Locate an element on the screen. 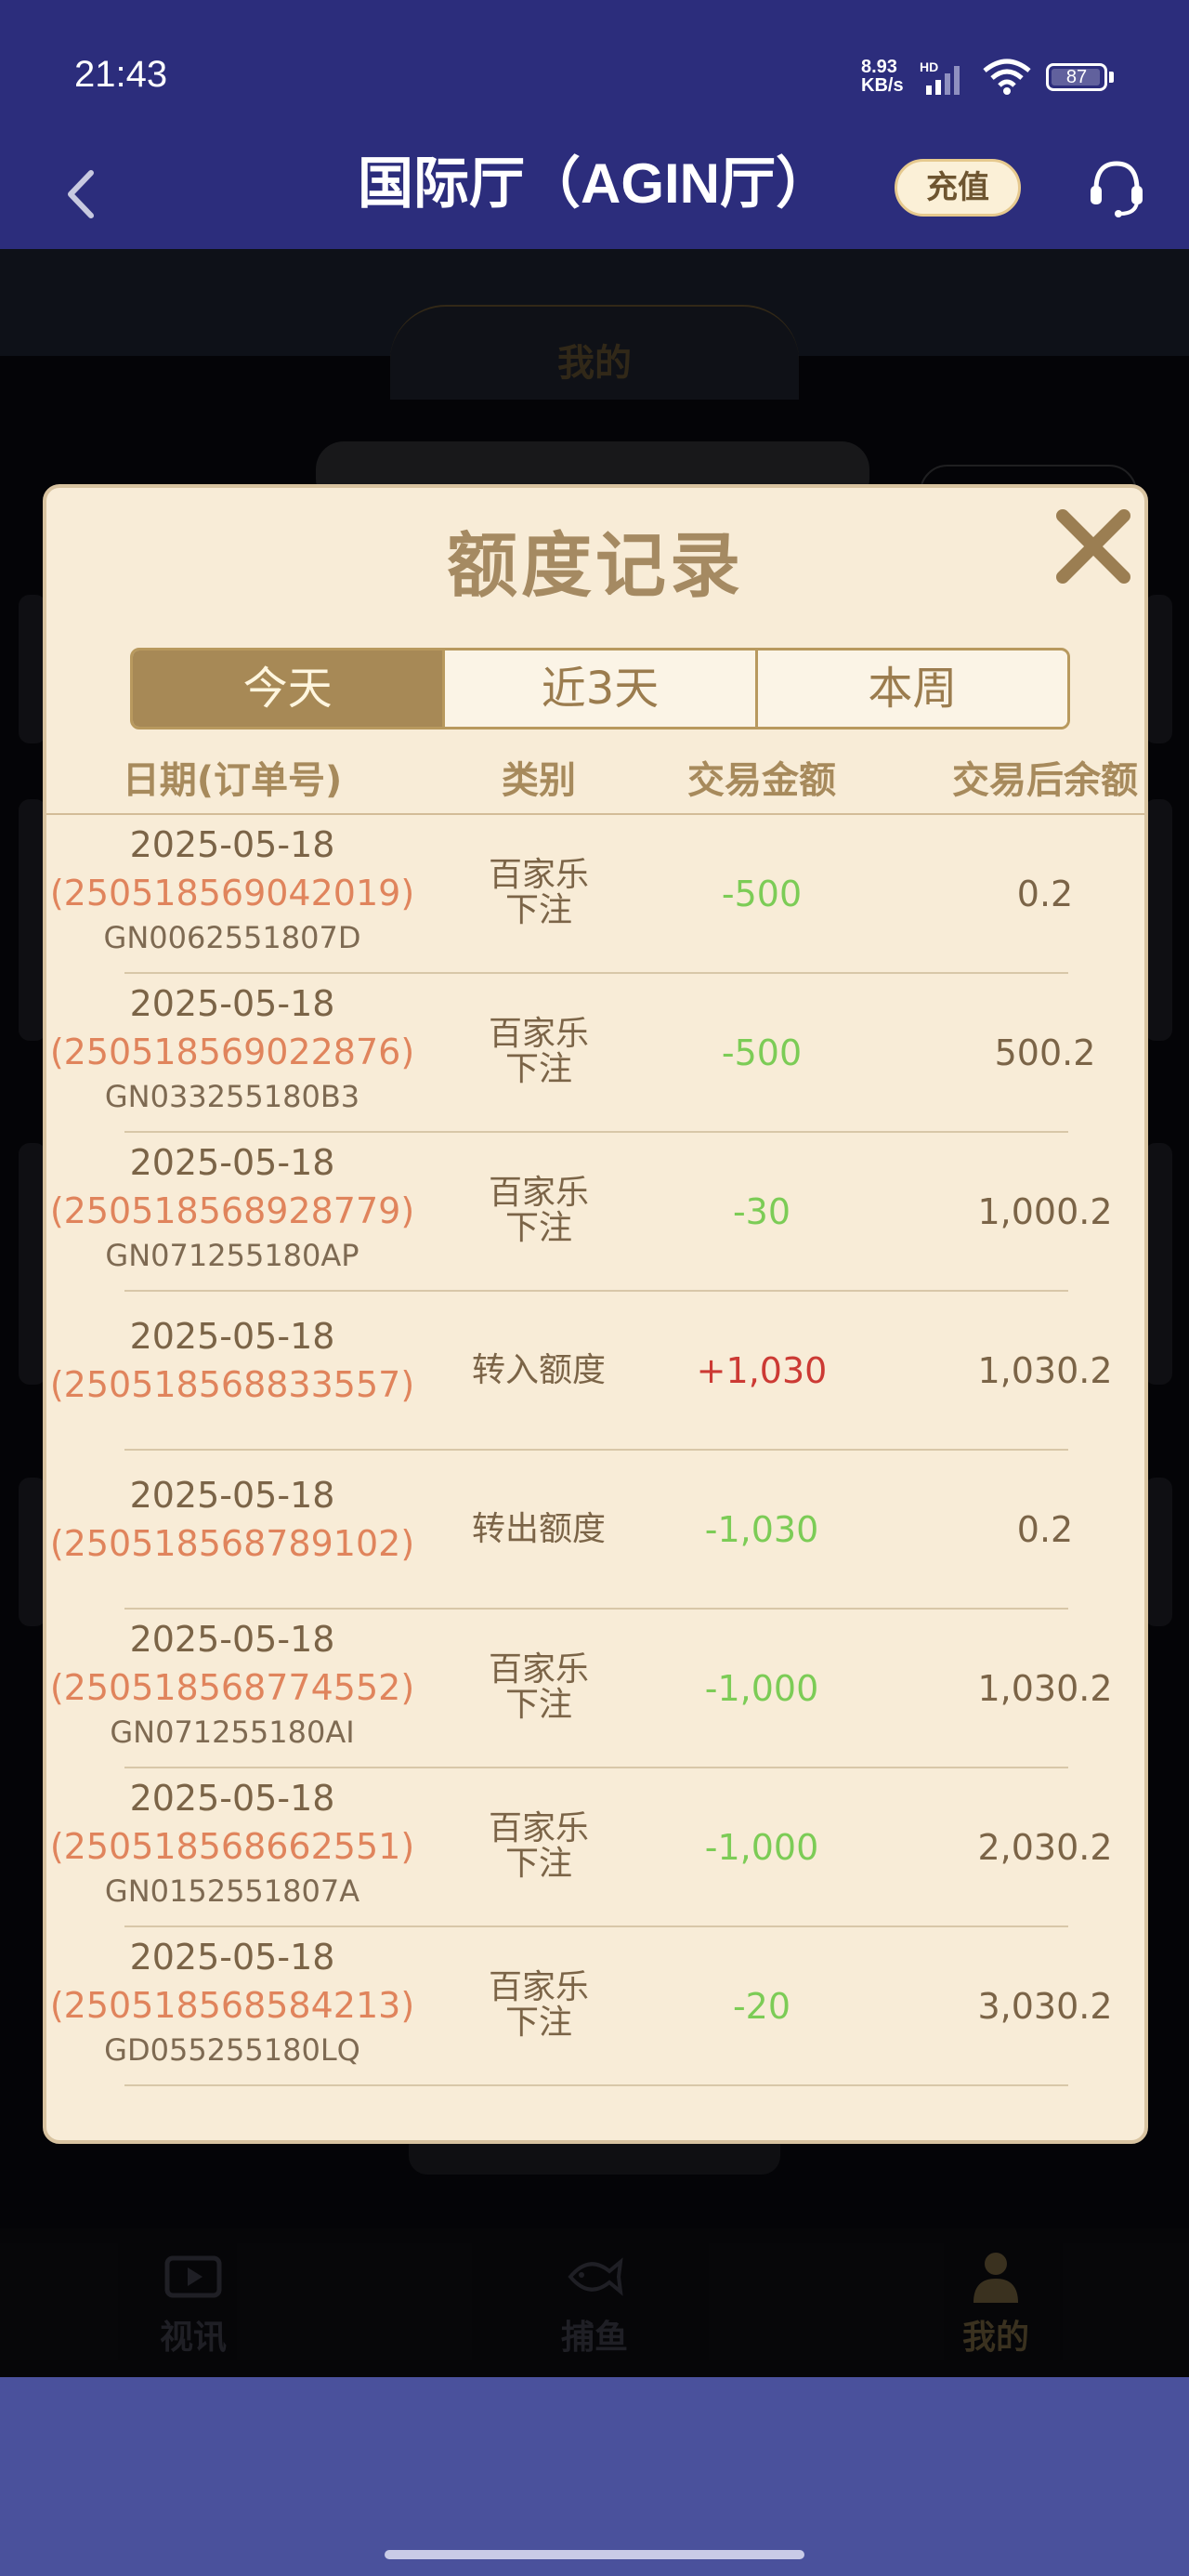 Image resolution: width=1189 pixels, height=2576 pixels. row-balance: 2,030.2 is located at coordinates (1045, 1847).